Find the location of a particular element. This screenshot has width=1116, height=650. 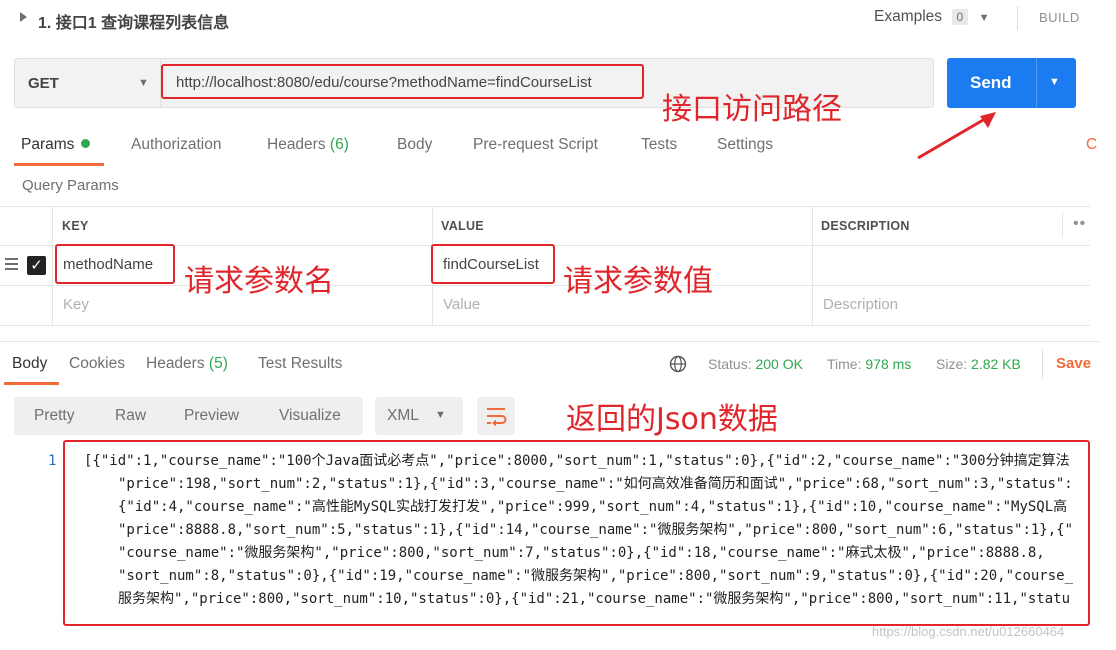

annotation-url: 接口访问路径 is located at coordinates (752, 109).